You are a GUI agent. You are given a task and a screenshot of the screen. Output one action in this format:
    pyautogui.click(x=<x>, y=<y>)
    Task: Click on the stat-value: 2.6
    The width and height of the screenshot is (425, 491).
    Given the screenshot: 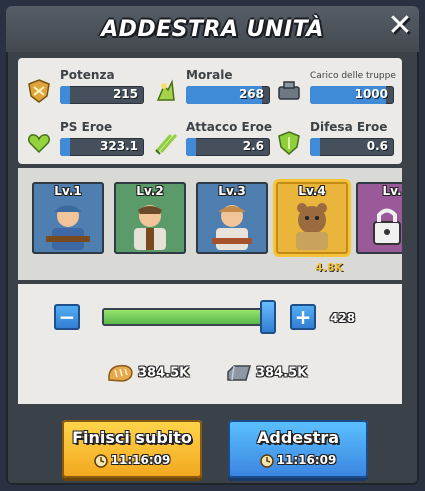 What is the action you would take?
    pyautogui.click(x=253, y=146)
    